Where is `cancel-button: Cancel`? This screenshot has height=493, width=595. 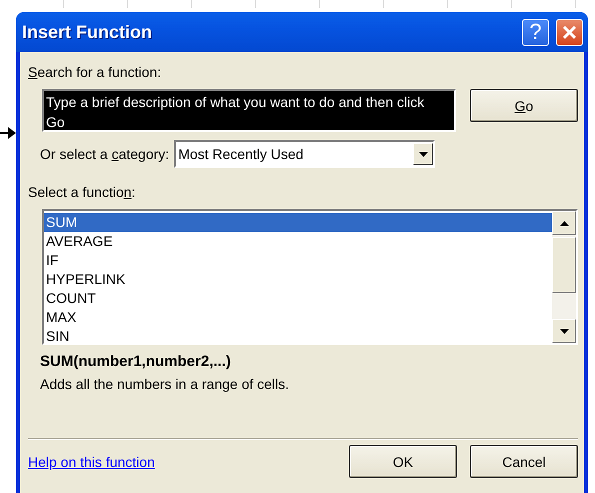
cancel-button: Cancel is located at coordinates (524, 461).